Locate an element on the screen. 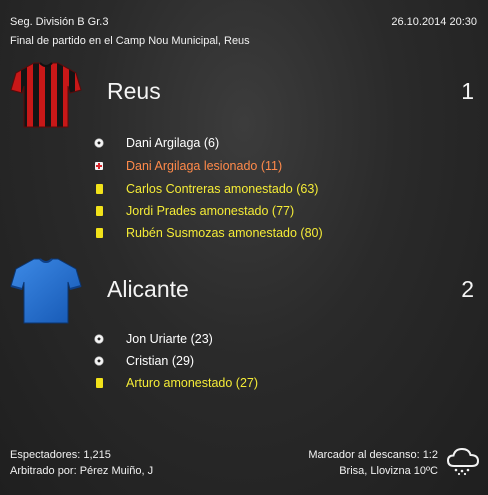  event-text: Jon Uriarte (23) is located at coordinates (169, 339).